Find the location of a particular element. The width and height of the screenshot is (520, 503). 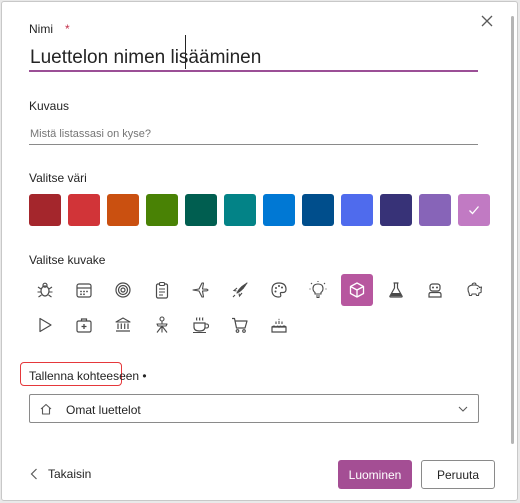

rocket-icon is located at coordinates (240, 290).